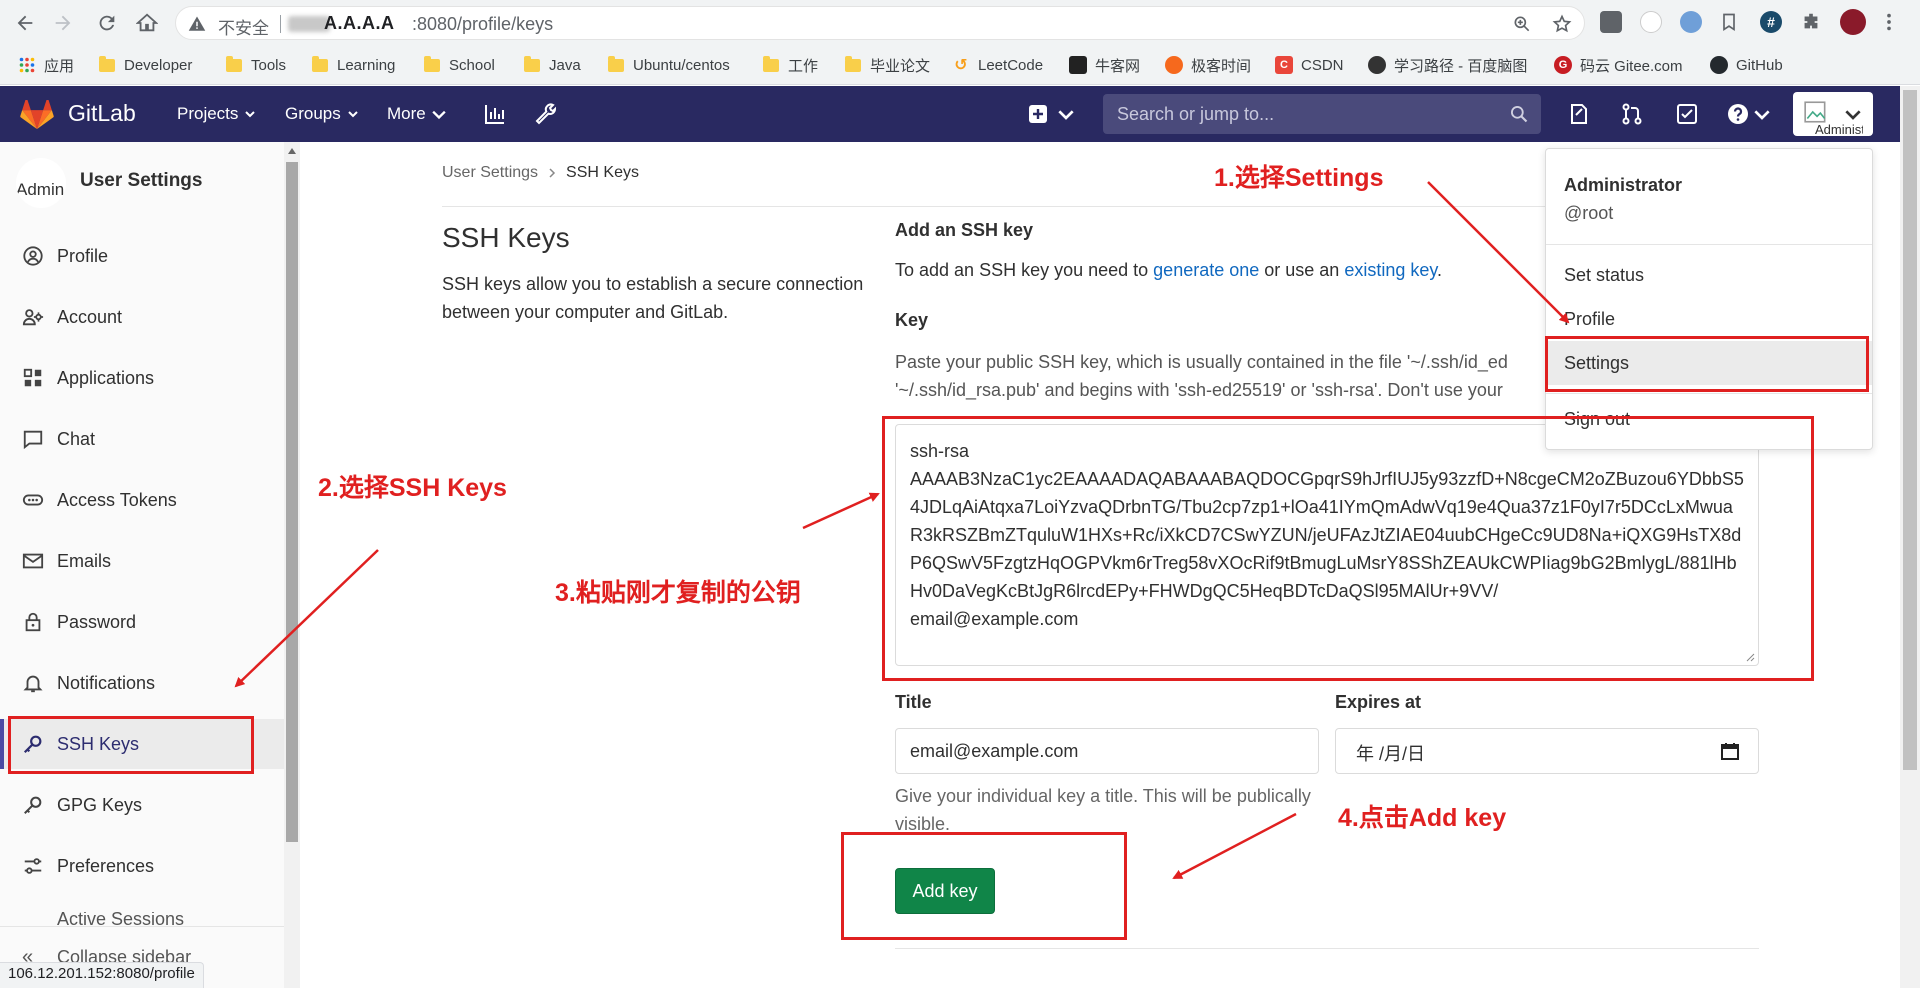 The image size is (1920, 988). I want to click on new-plus-icon, so click(1038, 114).